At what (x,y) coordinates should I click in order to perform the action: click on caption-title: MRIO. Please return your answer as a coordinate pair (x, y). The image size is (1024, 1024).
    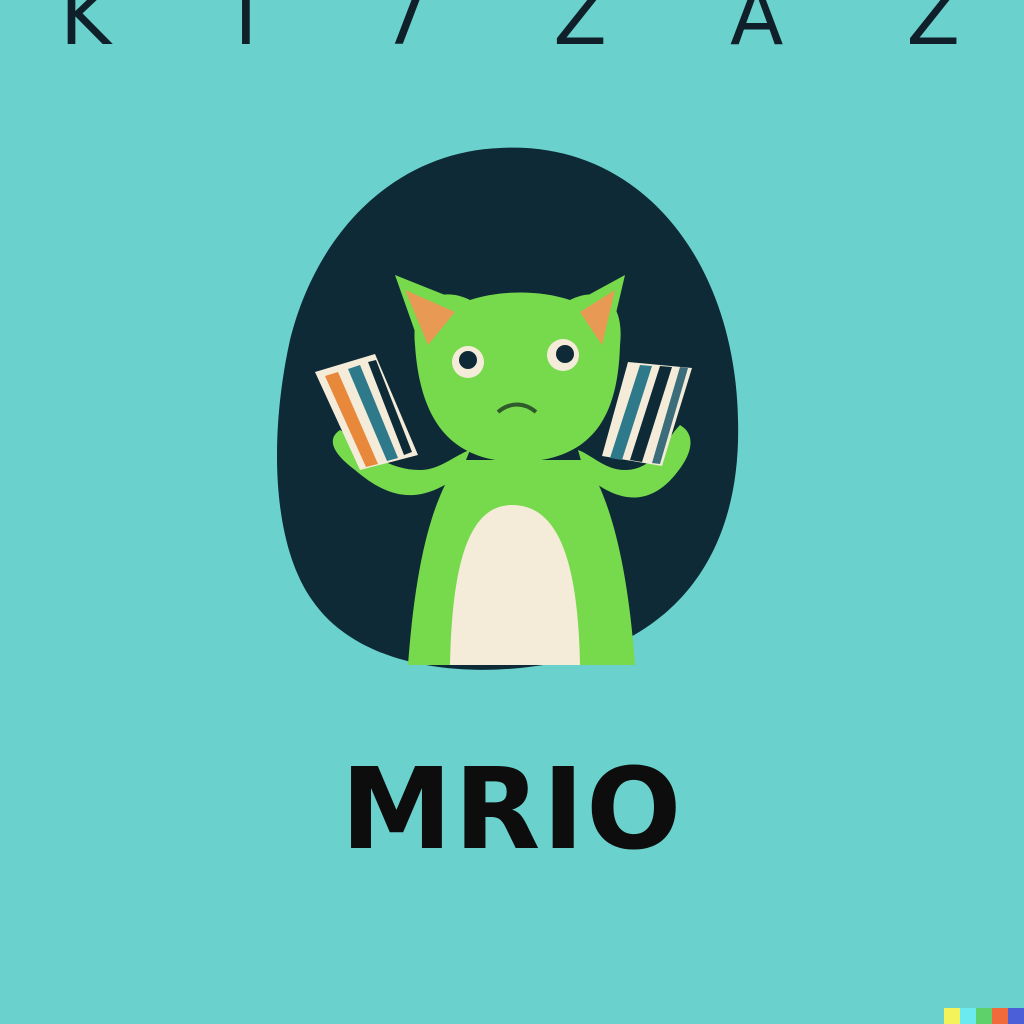
    Looking at the image, I should click on (512, 810).